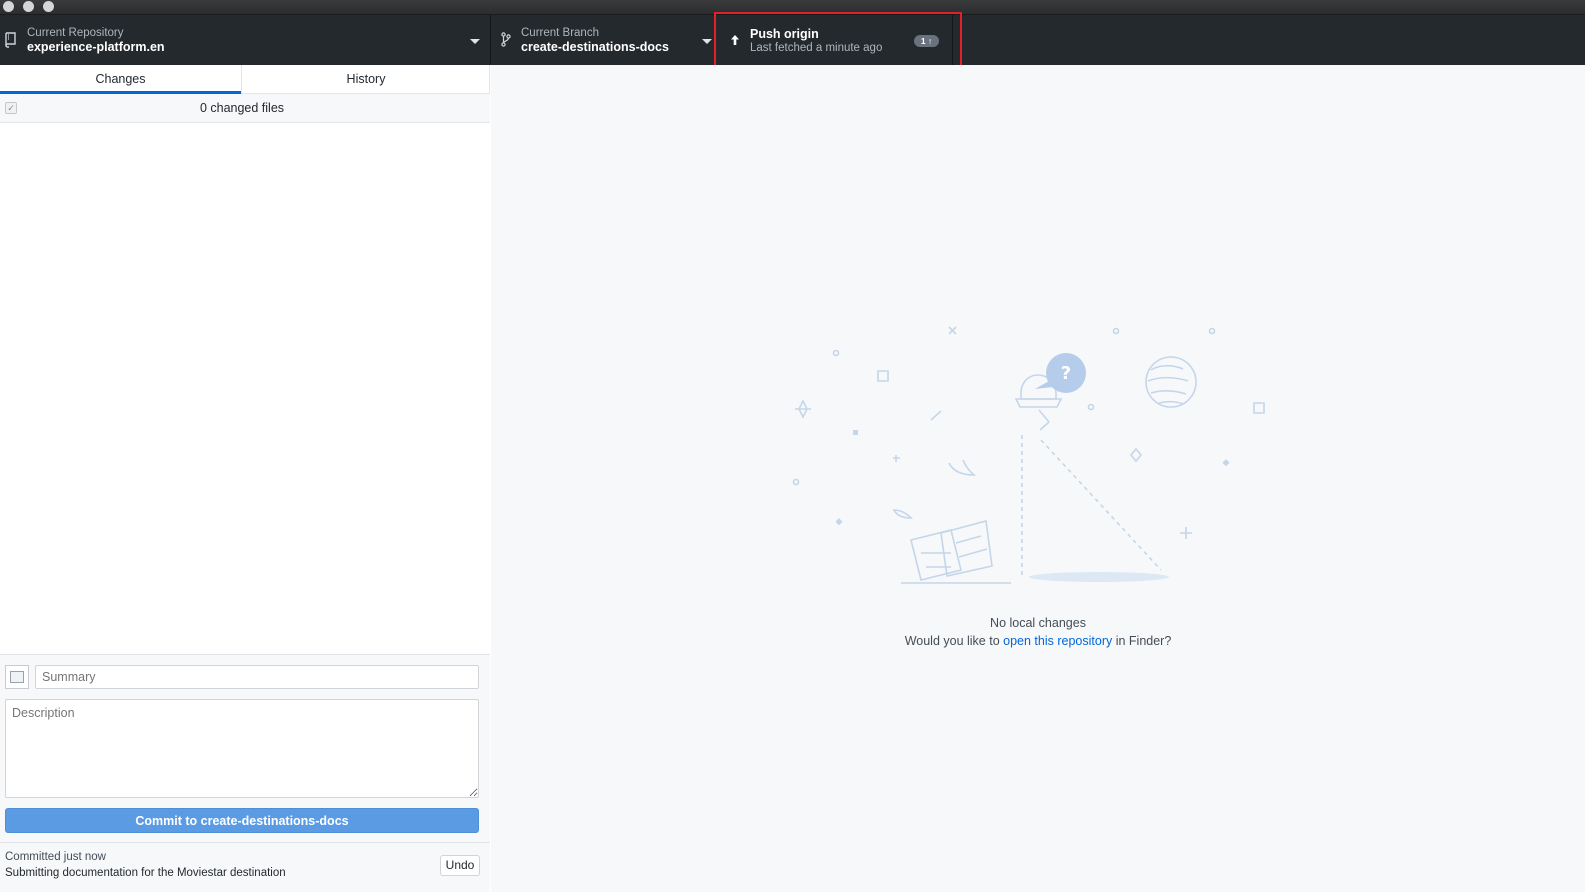 This screenshot has width=1585, height=892. I want to click on avatar, so click(17, 677).